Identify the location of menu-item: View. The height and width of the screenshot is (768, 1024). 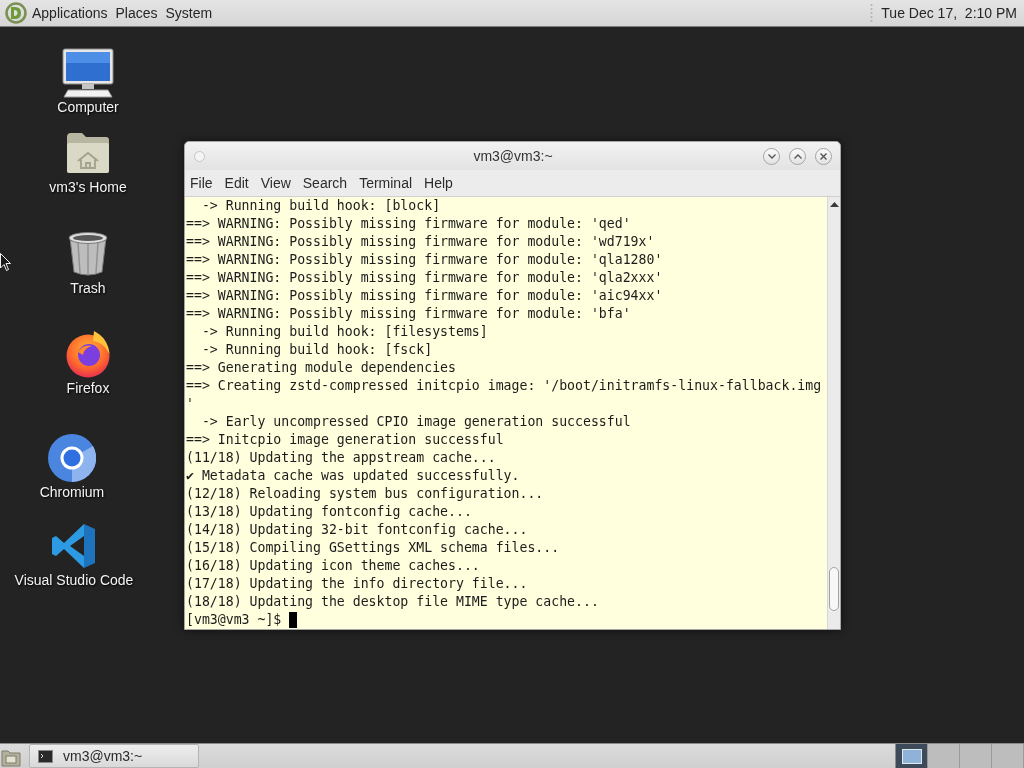
(275, 183).